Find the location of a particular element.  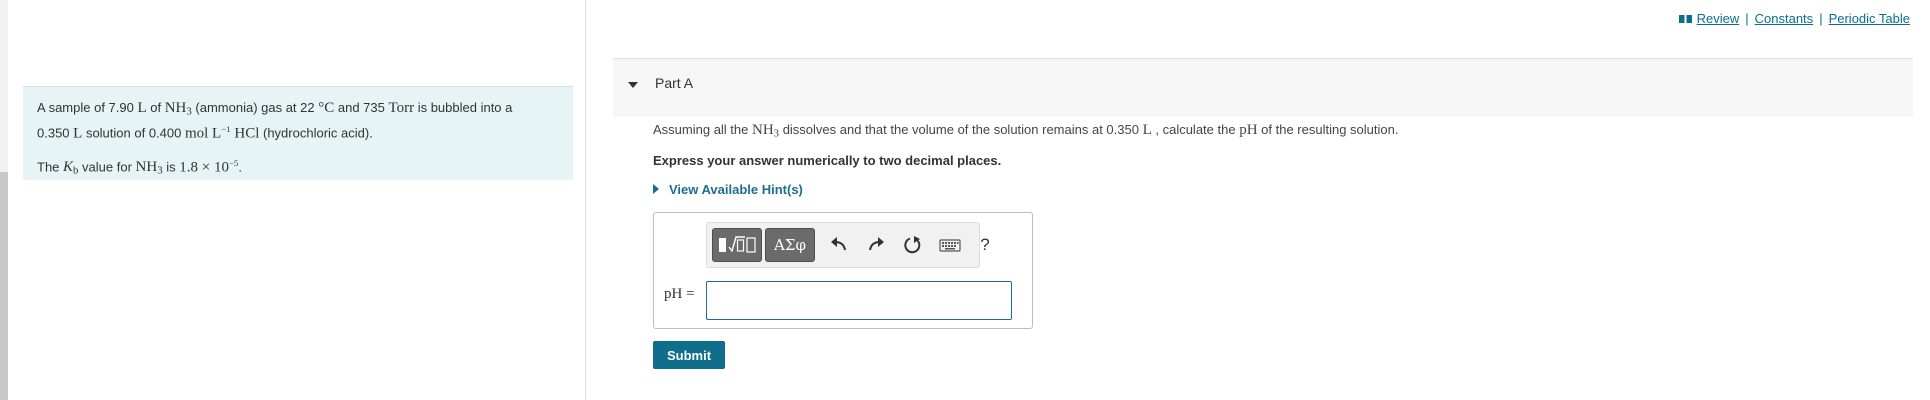

resource-links: Review | Constants | Periodic Table is located at coordinates (1794, 18).